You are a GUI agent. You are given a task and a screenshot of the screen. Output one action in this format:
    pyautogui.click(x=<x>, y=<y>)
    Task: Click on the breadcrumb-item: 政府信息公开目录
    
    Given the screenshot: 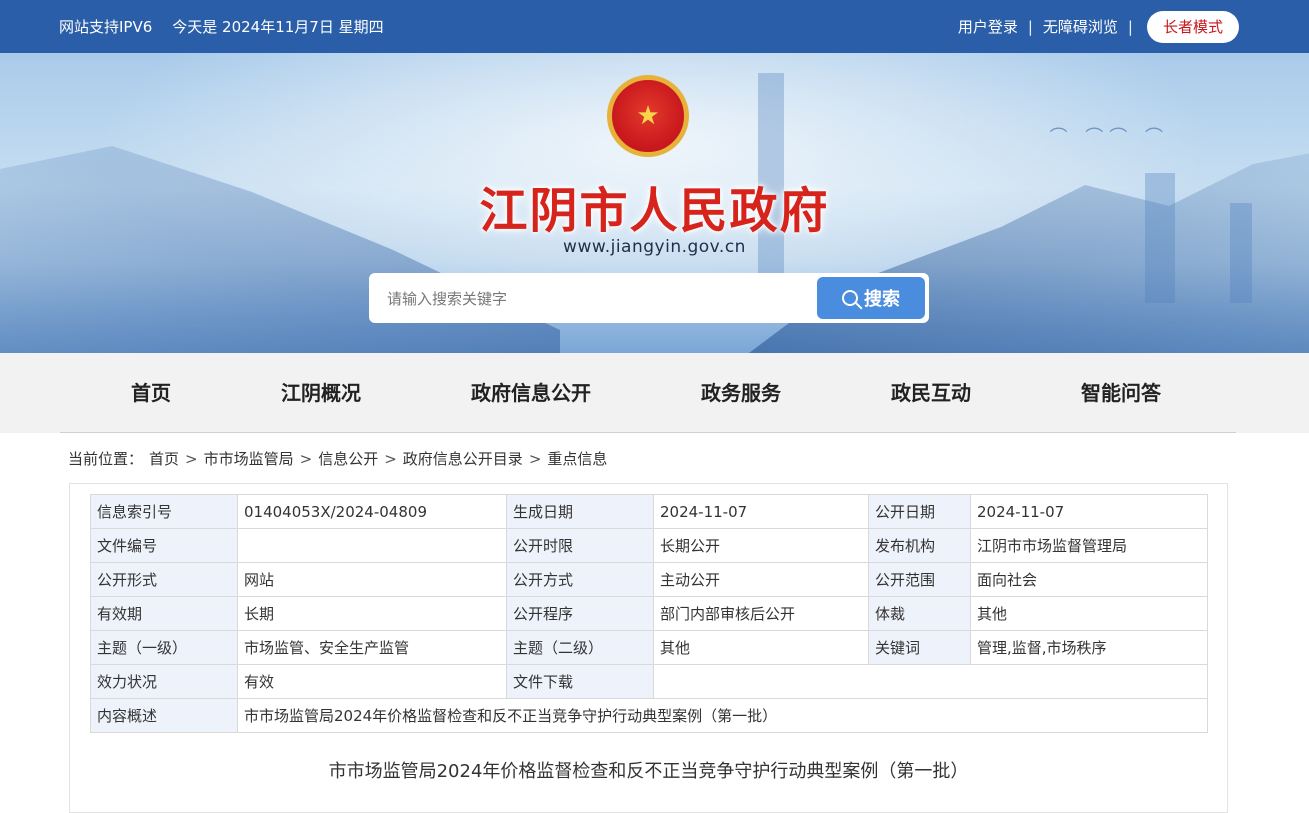 What is the action you would take?
    pyautogui.click(x=463, y=458)
    